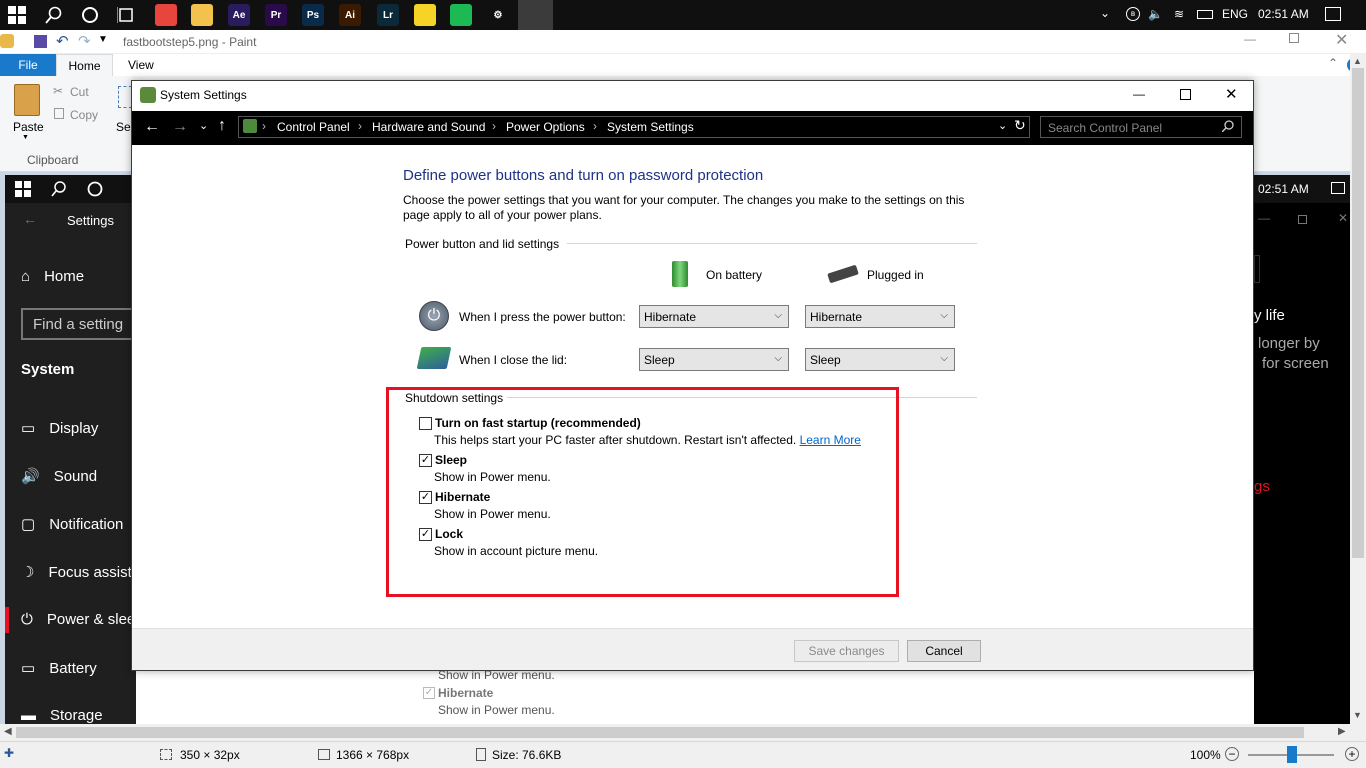  Describe the element at coordinates (125, 15) in the screenshot. I see `task-view-icon` at that location.